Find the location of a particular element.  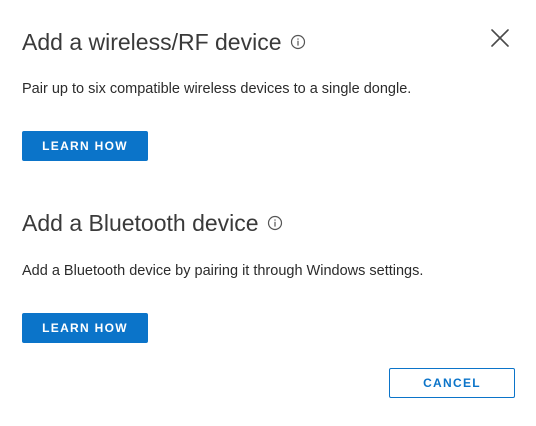

wireless-learn-how-button: LEARN HOW is located at coordinates (85, 146).